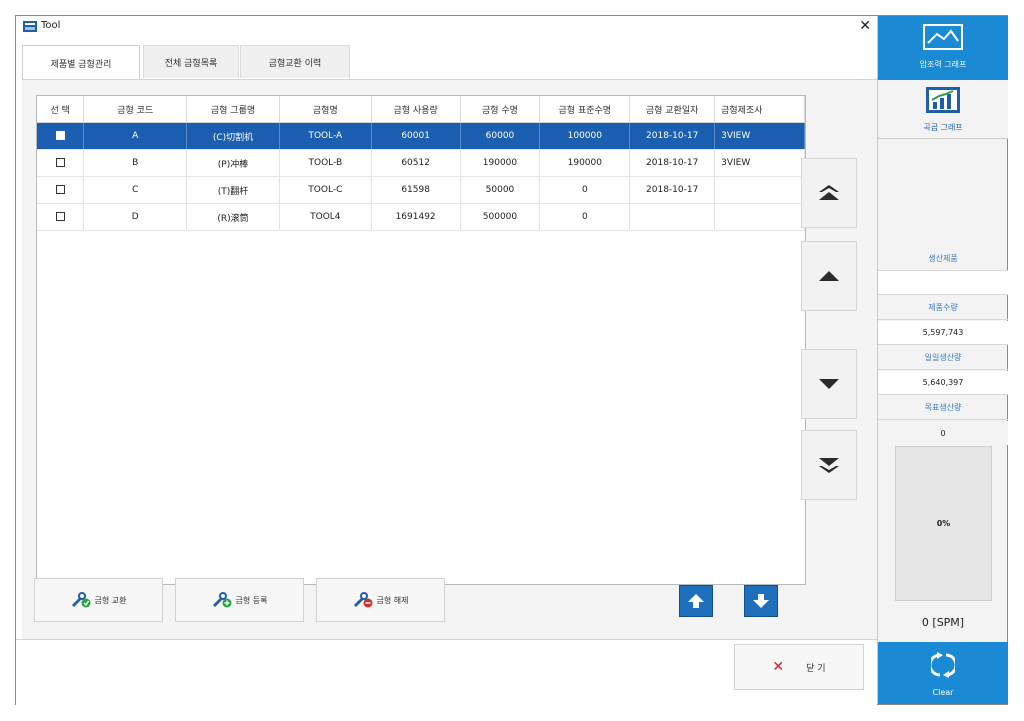 This screenshot has height=721, width=1024. What do you see at coordinates (500, 217) in the screenshot?
I see `cell-tool-life: 500000` at bounding box center [500, 217].